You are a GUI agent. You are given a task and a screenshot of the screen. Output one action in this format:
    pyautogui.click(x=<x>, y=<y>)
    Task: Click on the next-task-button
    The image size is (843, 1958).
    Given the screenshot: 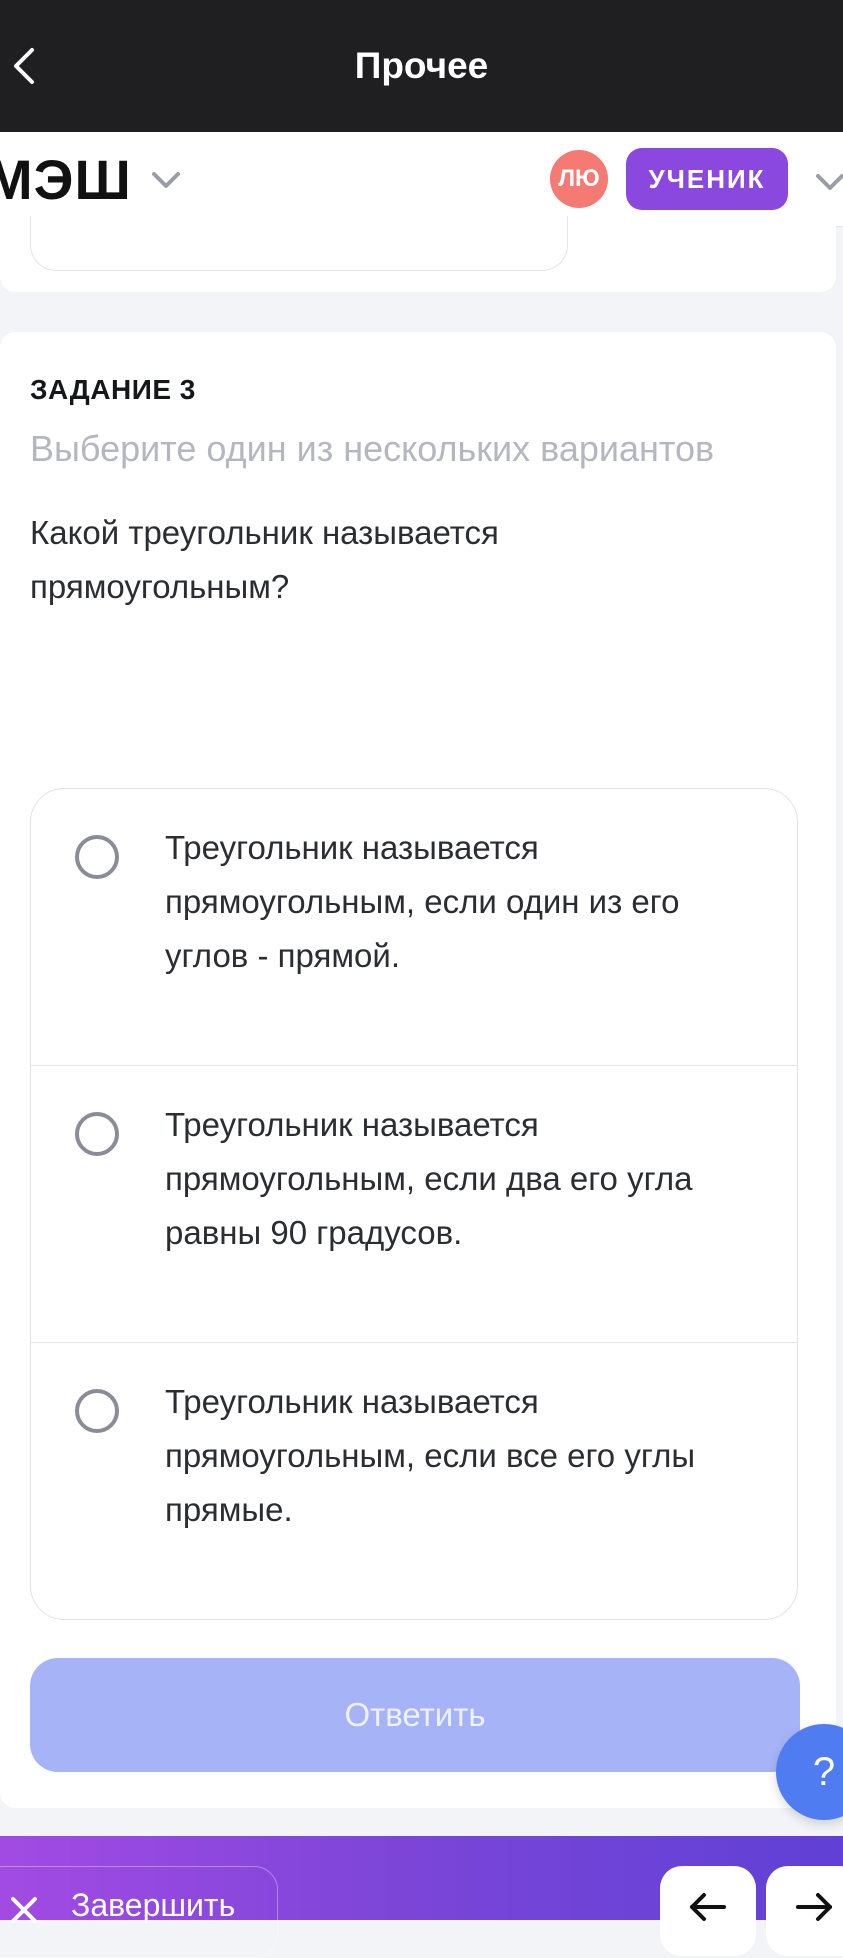 What is the action you would take?
    pyautogui.click(x=804, y=1911)
    